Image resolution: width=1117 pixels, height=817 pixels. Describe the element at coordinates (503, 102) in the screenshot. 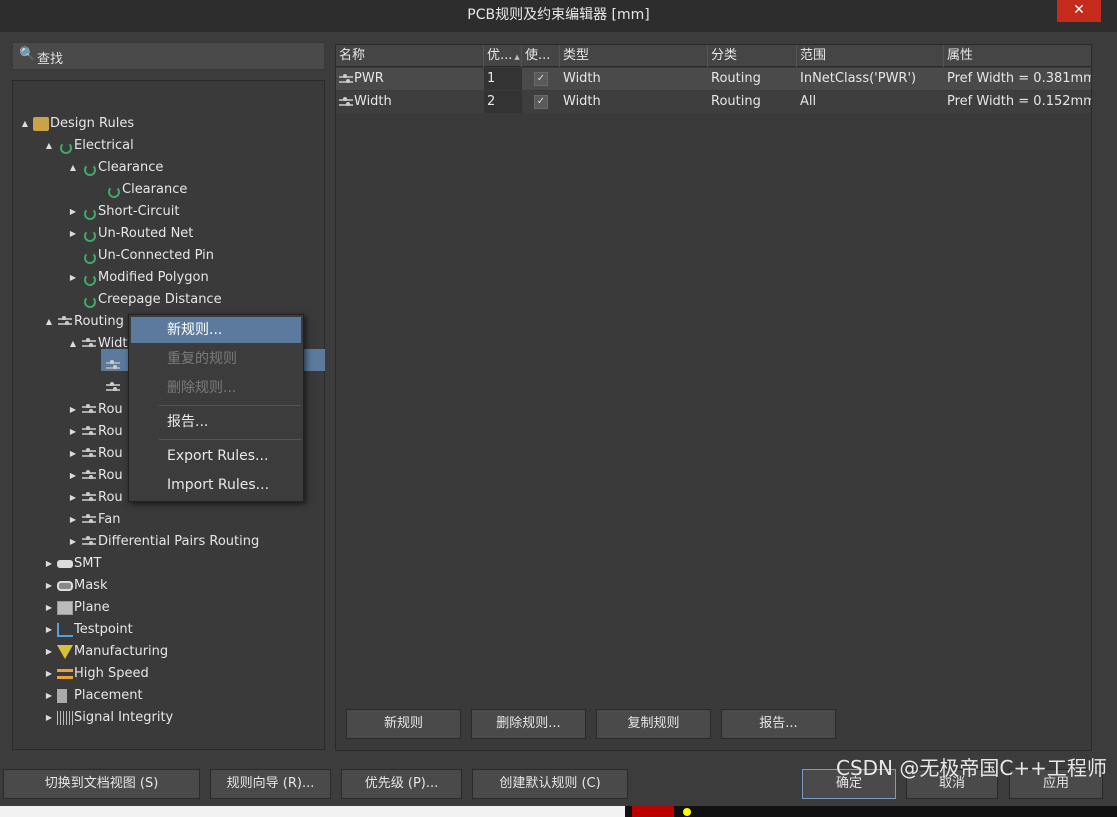

I see `cell-priority: 2` at that location.